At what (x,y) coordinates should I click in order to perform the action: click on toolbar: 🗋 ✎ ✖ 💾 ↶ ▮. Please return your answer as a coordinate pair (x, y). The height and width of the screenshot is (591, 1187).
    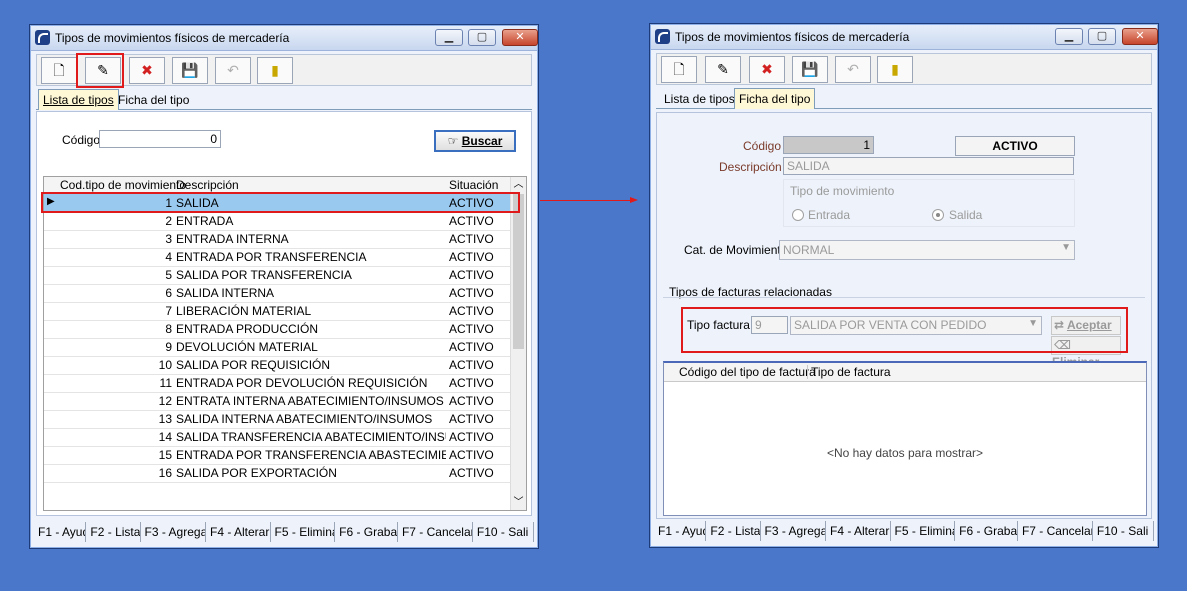
    Looking at the image, I should click on (904, 69).